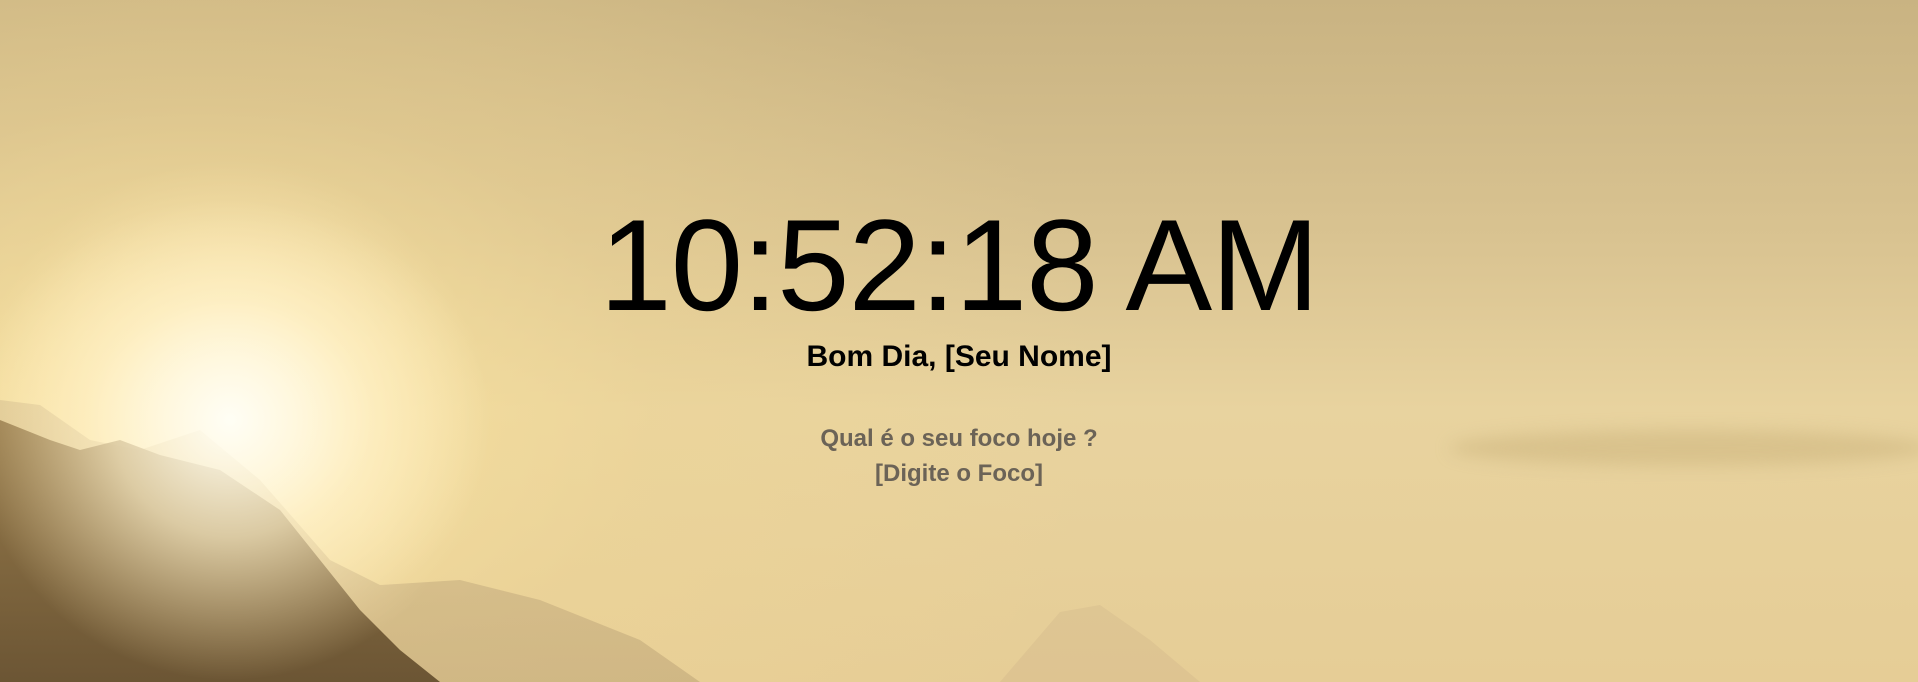 This screenshot has width=1918, height=682. I want to click on clock-time: 10:52:18 AM, so click(959, 265).